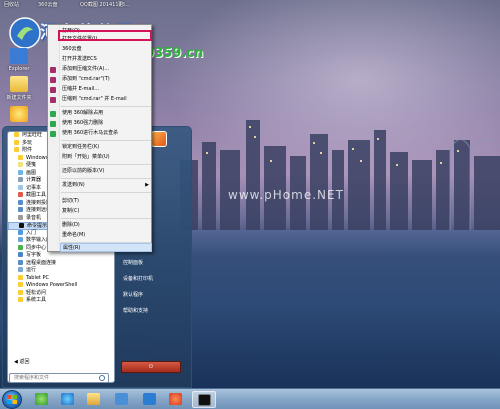  What do you see at coordinates (106, 247) in the screenshot?
I see `ctx-properties: 属性(R)` at bounding box center [106, 247].